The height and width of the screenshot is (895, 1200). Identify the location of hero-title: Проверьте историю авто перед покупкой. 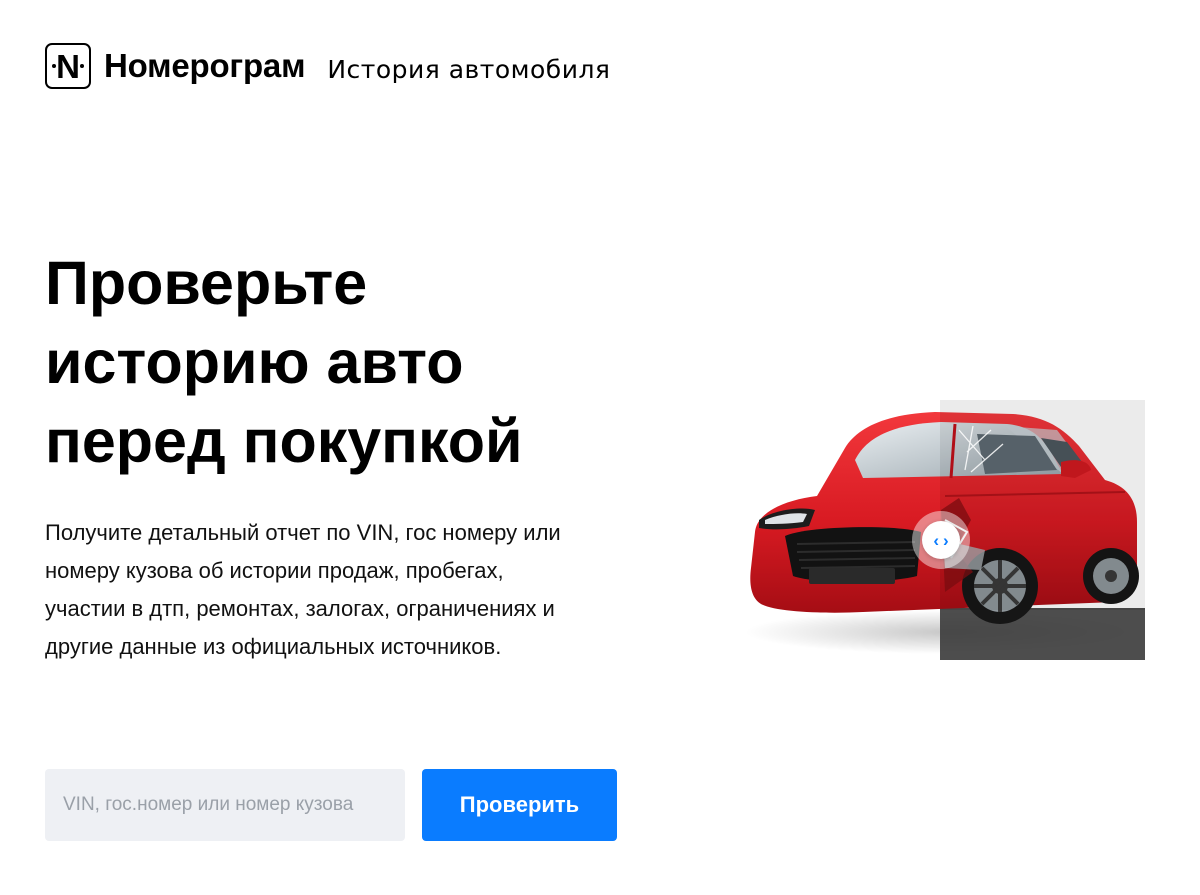
(365, 362).